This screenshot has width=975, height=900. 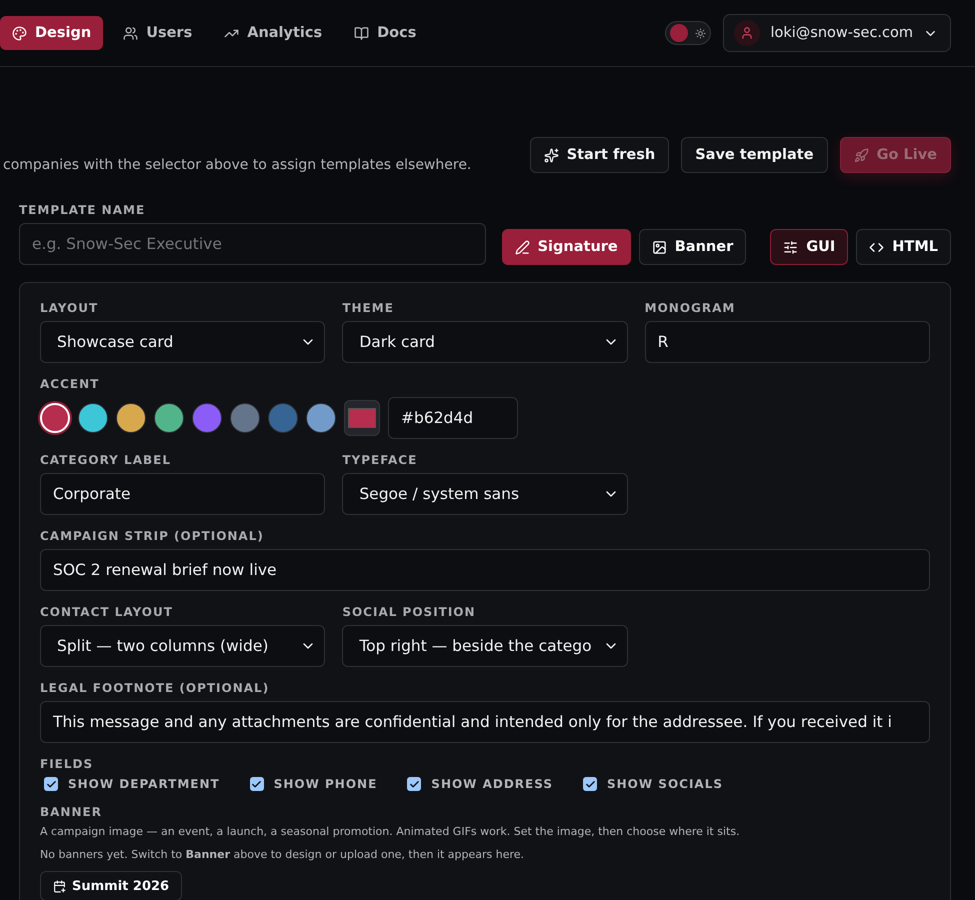 I want to click on dropdown: Showcase card, so click(x=183, y=342).